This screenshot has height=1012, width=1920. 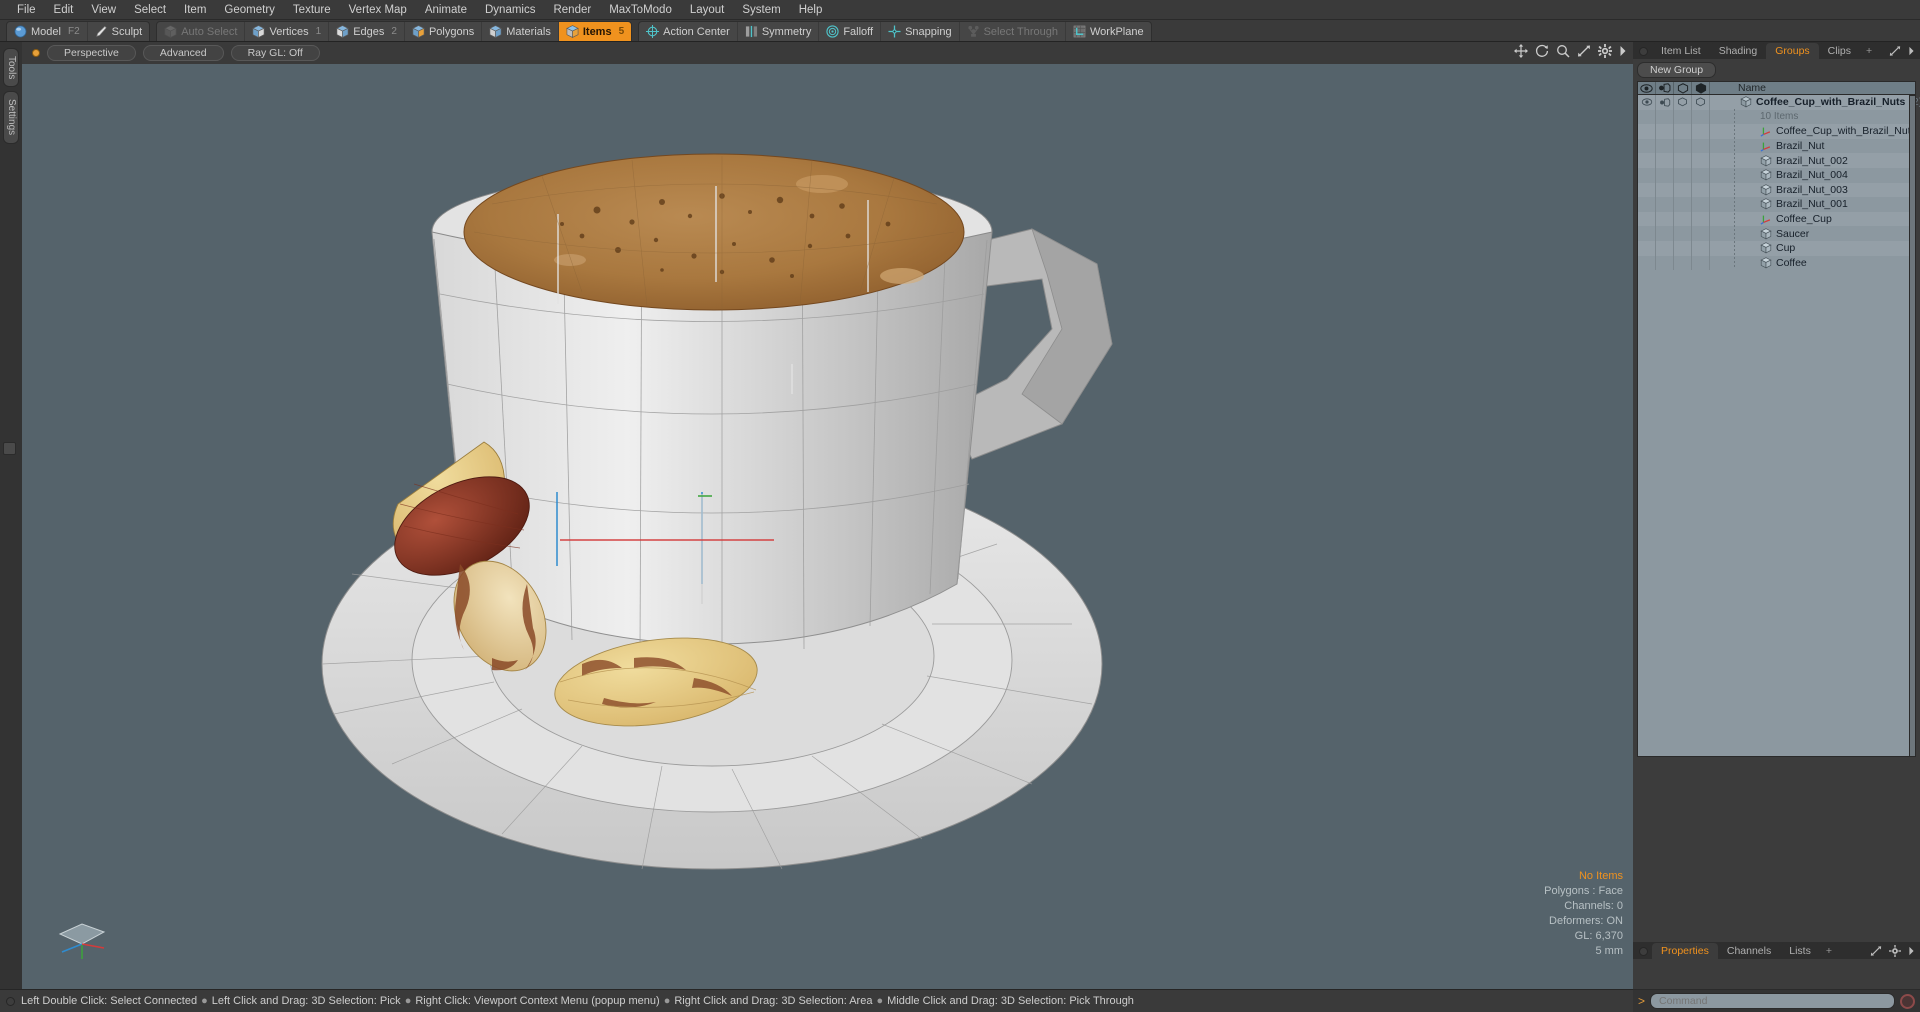 What do you see at coordinates (1839, 51) in the screenshot?
I see `tab-clips: Clips` at bounding box center [1839, 51].